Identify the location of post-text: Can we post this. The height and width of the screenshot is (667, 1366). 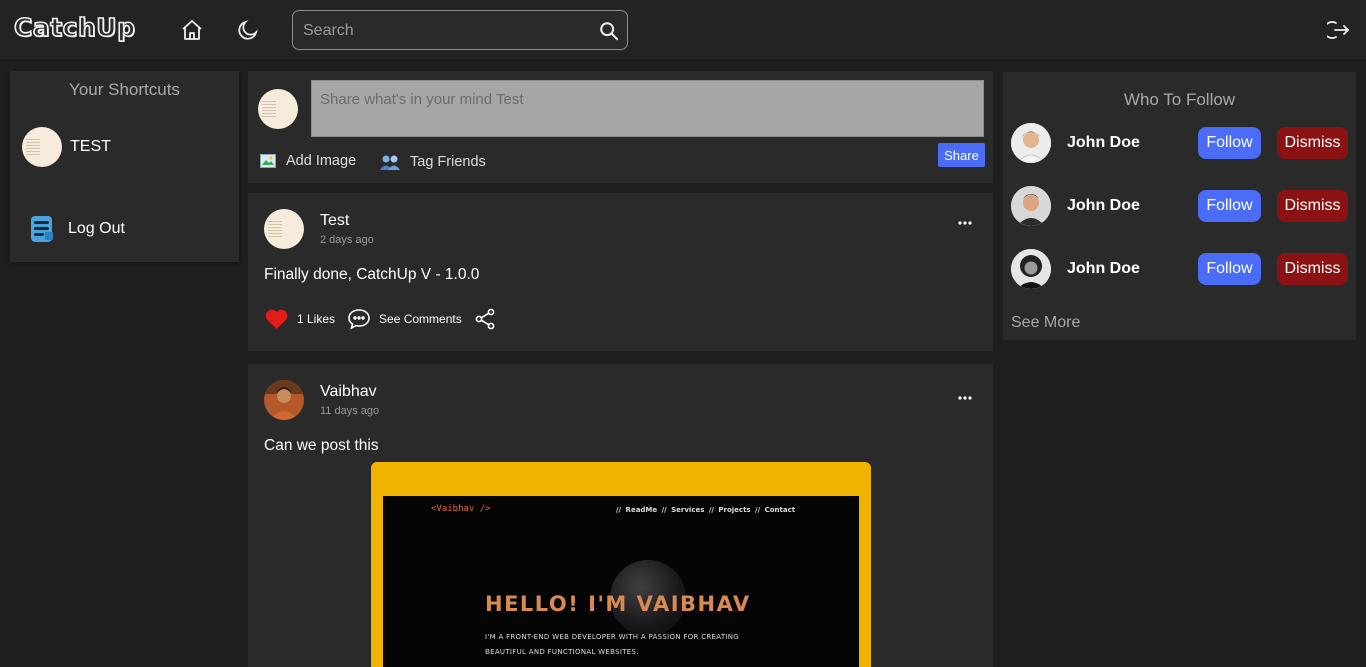
(321, 445).